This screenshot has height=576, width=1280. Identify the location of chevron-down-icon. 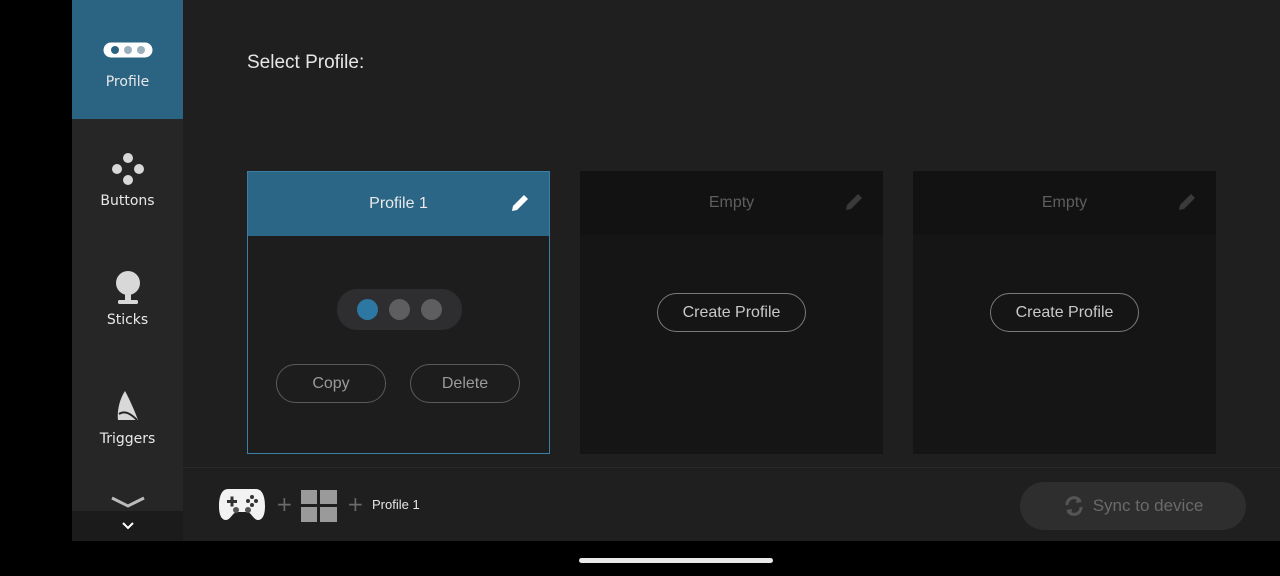
(127, 526).